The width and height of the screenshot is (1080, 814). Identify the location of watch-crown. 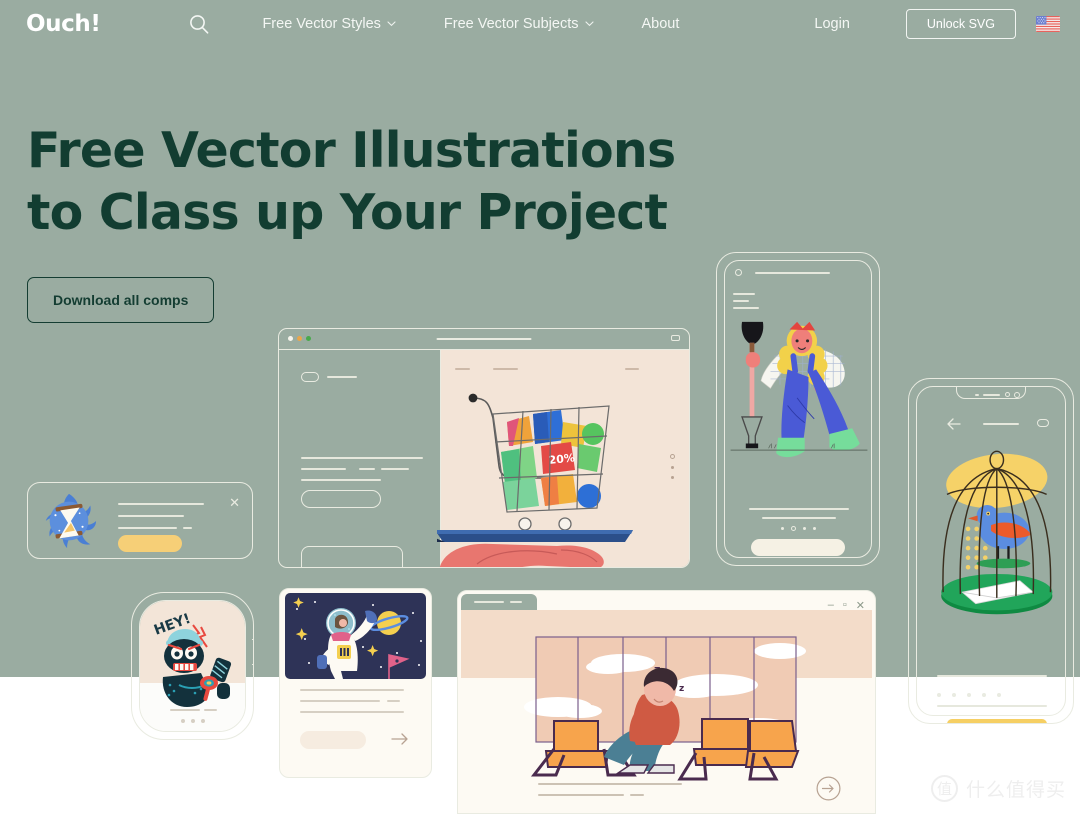
(252, 652).